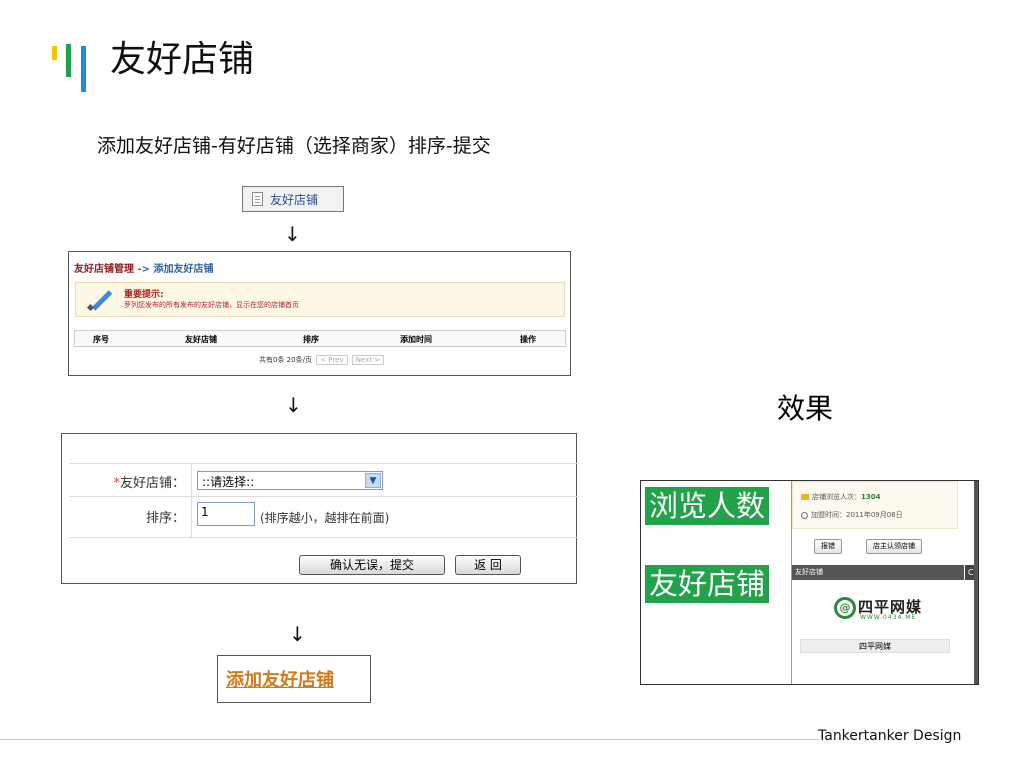 The image size is (1024, 768). What do you see at coordinates (293, 405) in the screenshot?
I see `arrow-down-2: ↓` at bounding box center [293, 405].